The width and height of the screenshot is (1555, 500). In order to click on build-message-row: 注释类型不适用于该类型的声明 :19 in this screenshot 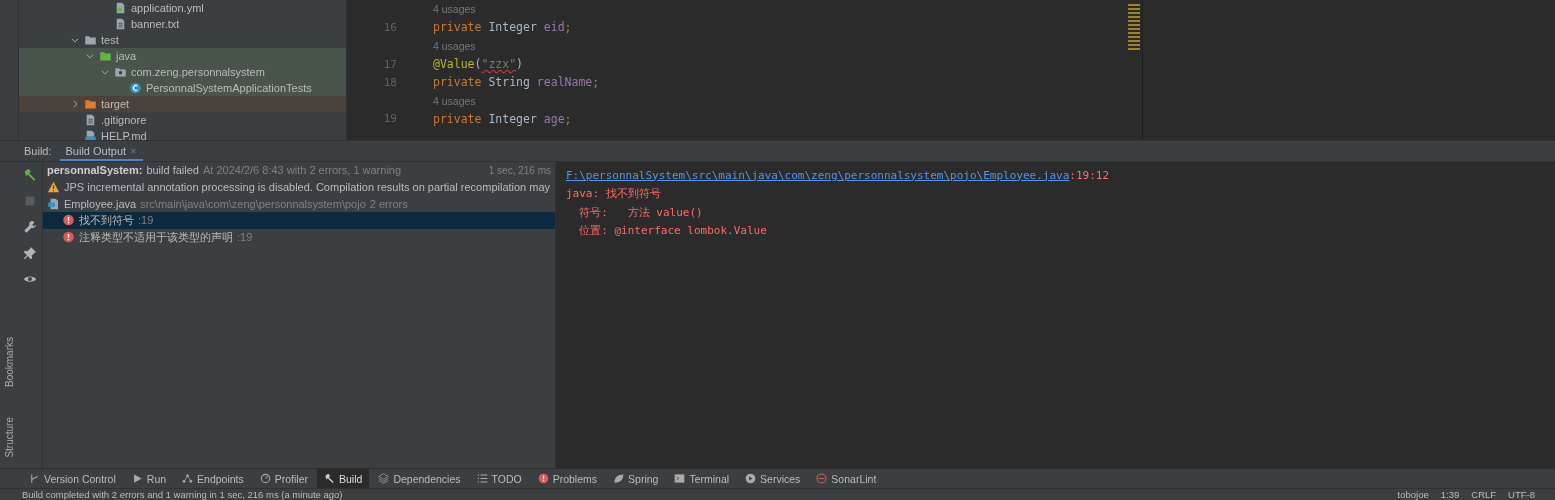, I will do `click(299, 237)`.